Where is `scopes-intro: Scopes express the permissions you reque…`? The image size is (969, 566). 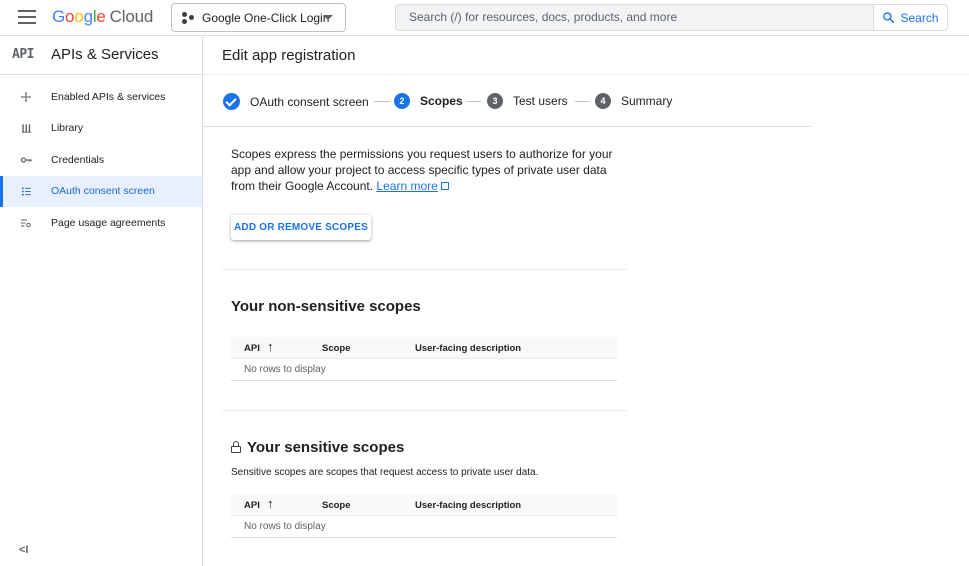
scopes-intro: Scopes express the permissions you reque… is located at coordinates (426, 170).